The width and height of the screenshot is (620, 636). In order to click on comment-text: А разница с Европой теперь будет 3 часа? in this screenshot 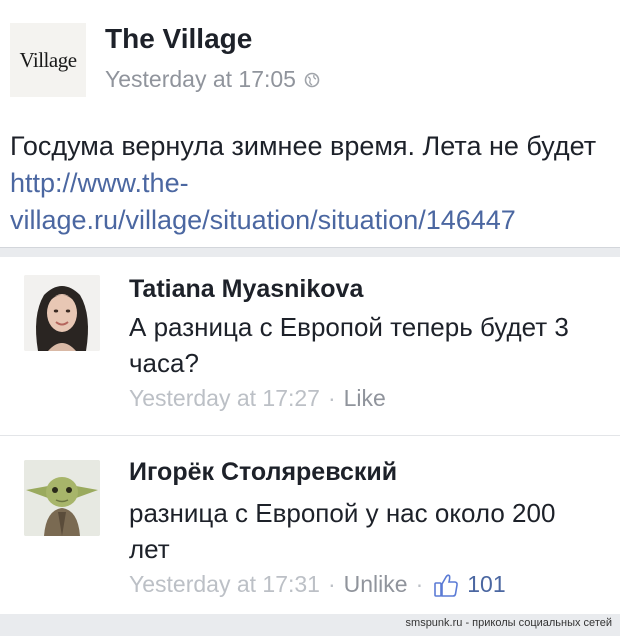, I will do `click(349, 345)`.